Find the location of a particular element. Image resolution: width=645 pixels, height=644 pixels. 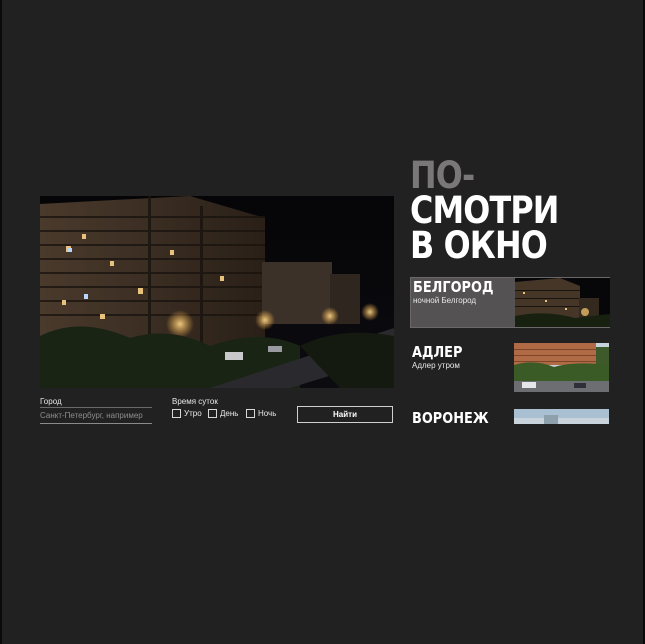

city-label: Город is located at coordinates (51, 401).